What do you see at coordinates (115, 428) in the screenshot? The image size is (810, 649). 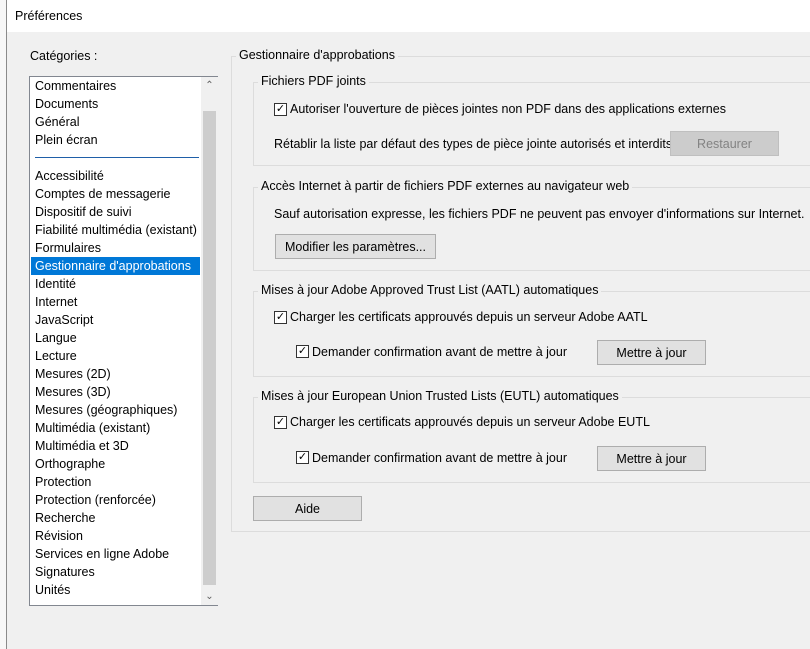 I see `category-item: Multimédia (existant)` at bounding box center [115, 428].